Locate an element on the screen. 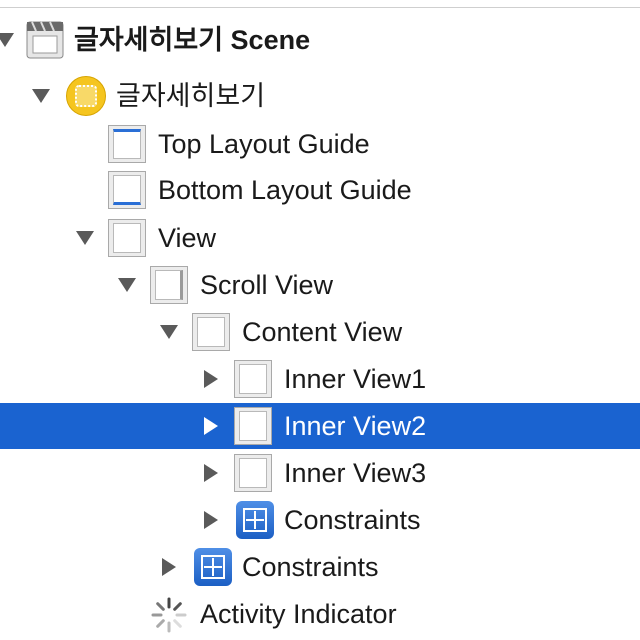 Image resolution: width=640 pixels, height=640 pixels. view-label: View is located at coordinates (187, 238).